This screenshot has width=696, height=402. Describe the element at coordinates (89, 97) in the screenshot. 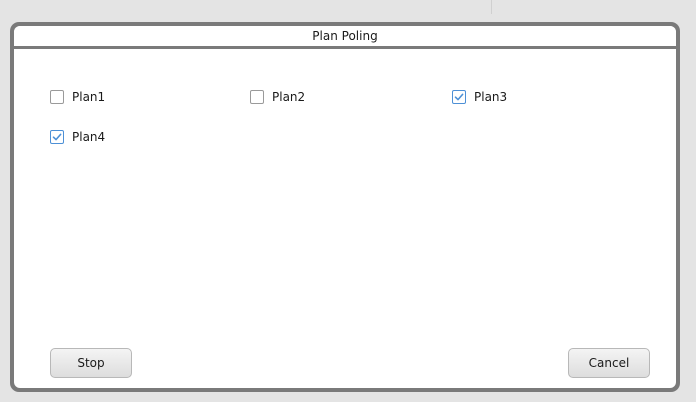

I see `plan1-label: Plan1` at that location.